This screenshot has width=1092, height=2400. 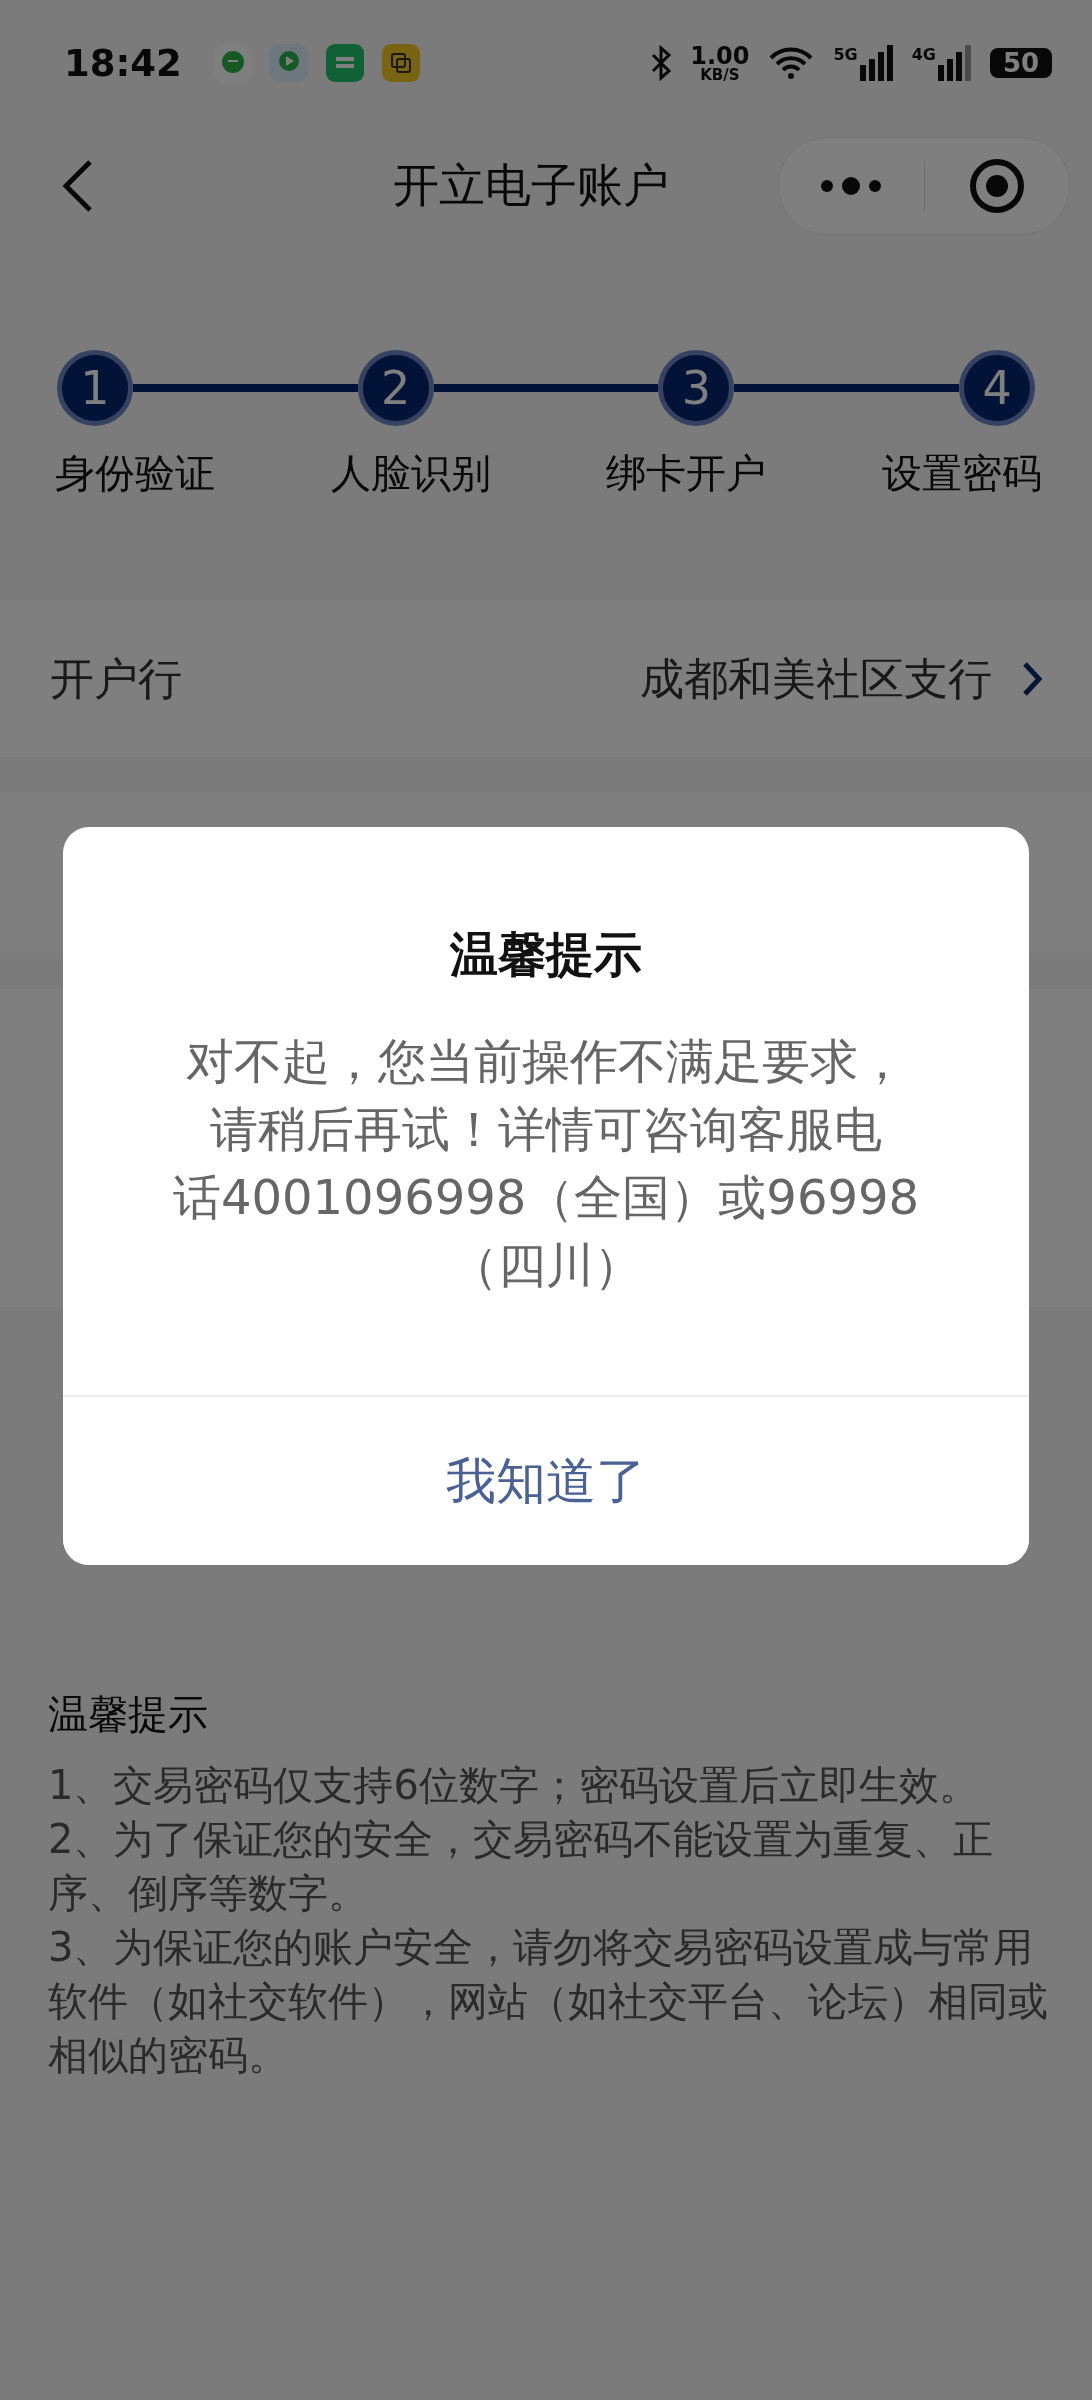 I want to click on page-title: 开立电子账户, so click(x=531, y=185).